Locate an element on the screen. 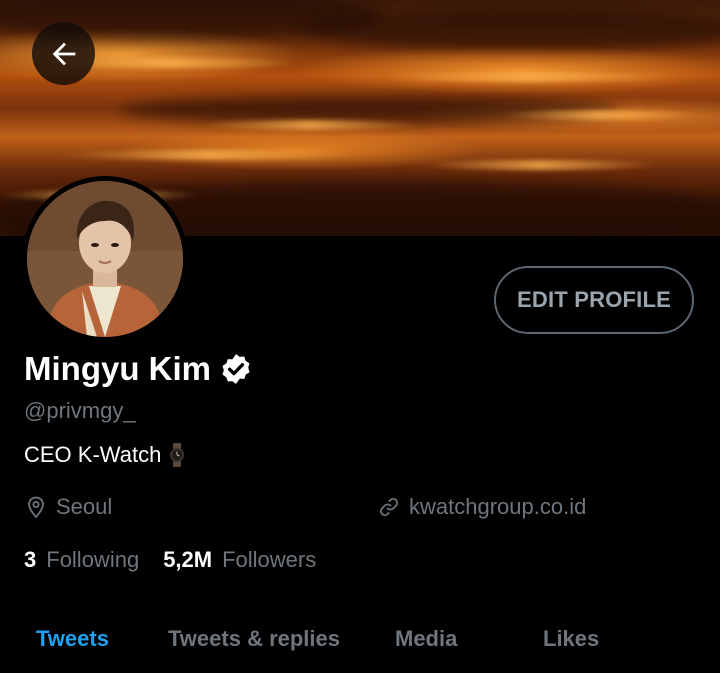 Image resolution: width=720 pixels, height=673 pixels. tab-likes: Likes is located at coordinates (571, 639).